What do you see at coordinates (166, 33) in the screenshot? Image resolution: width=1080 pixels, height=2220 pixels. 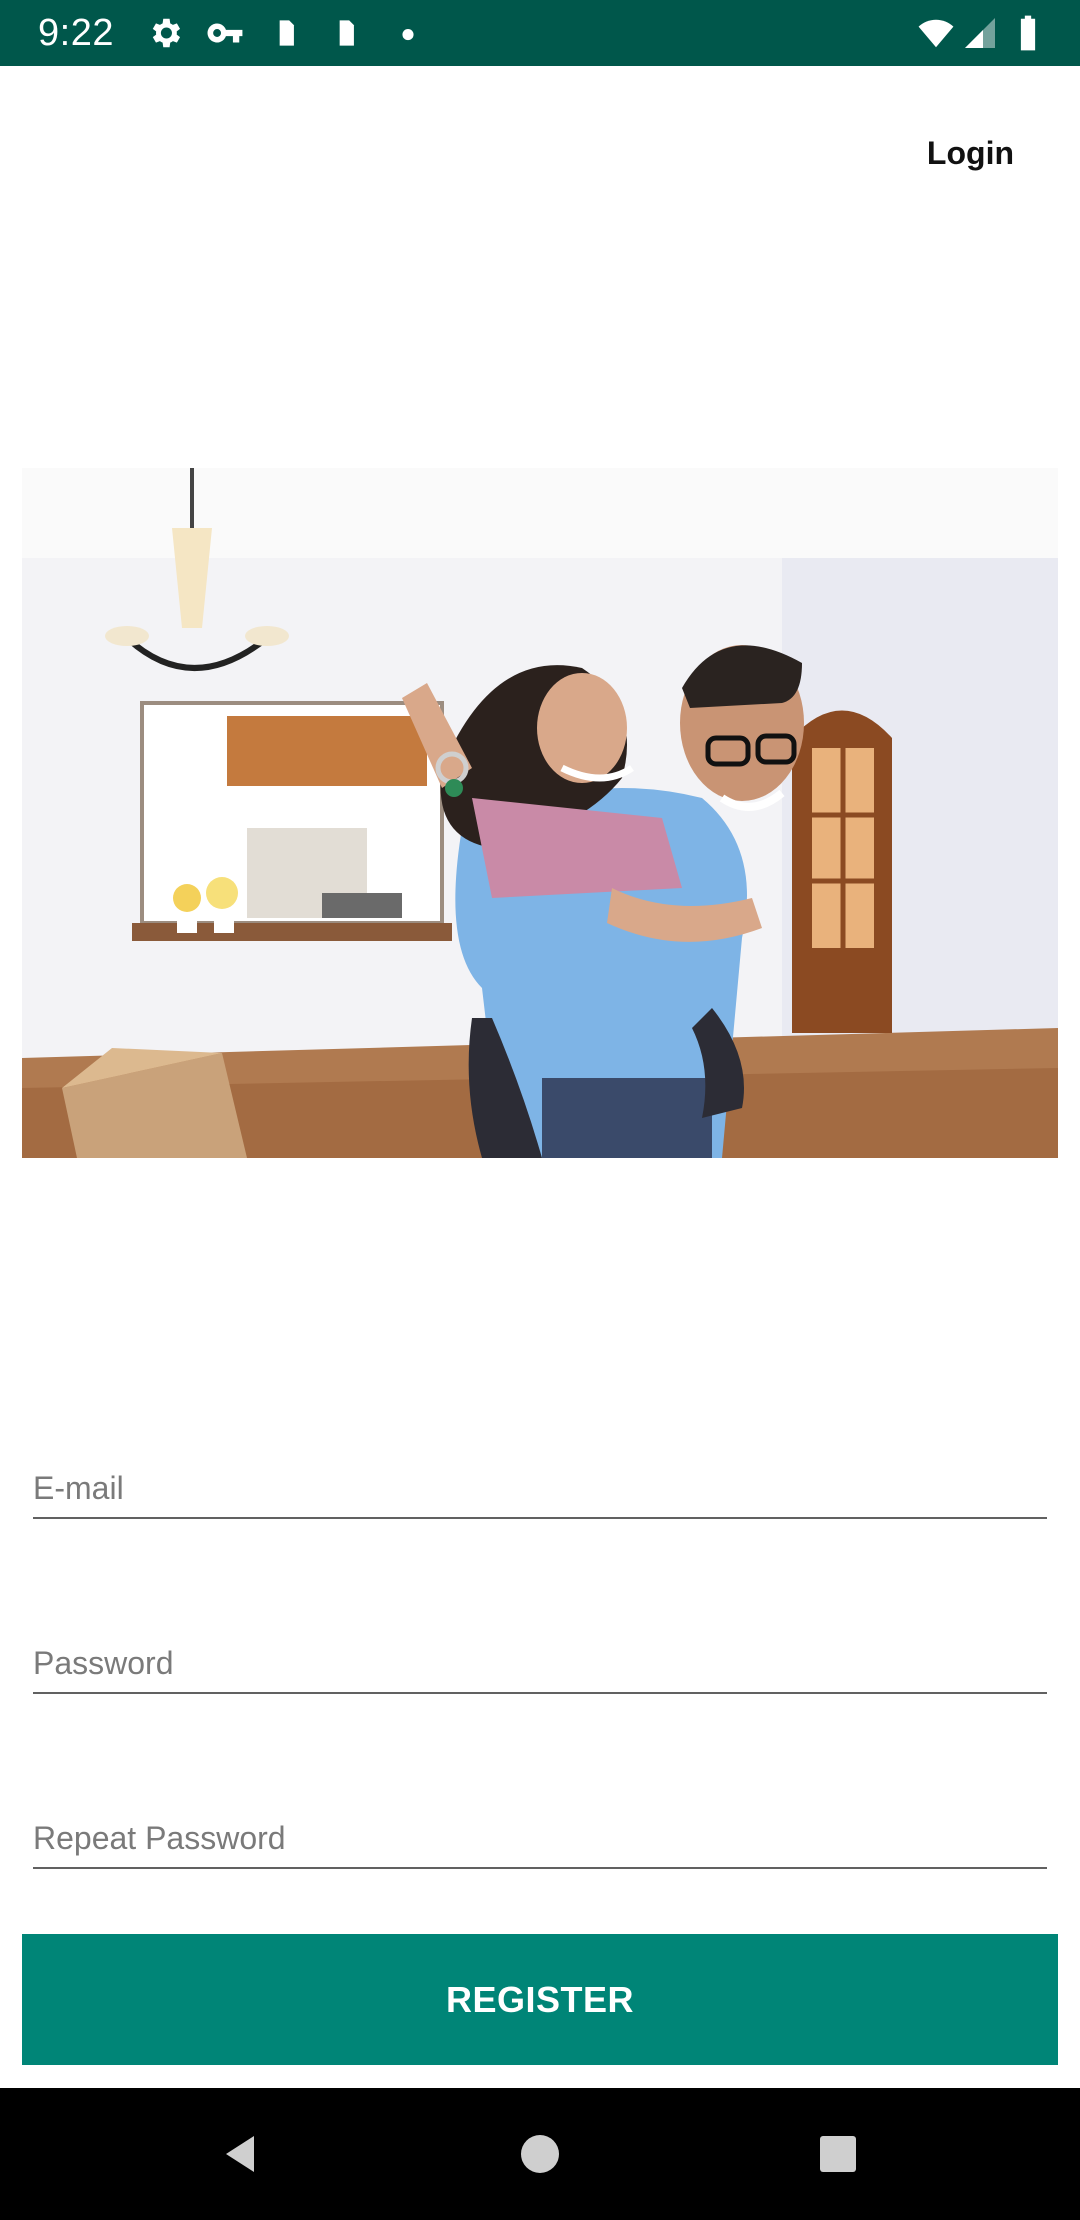 I see `gear-icon` at bounding box center [166, 33].